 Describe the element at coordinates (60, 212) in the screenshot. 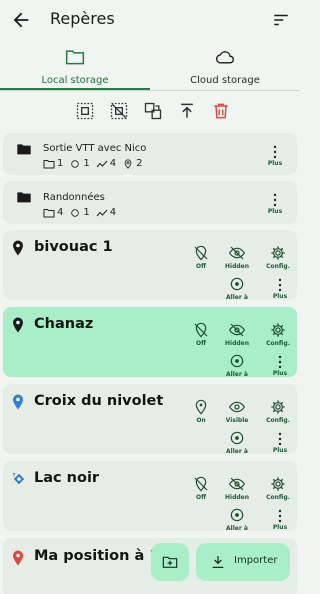

I see `waypoint-count: 4` at that location.